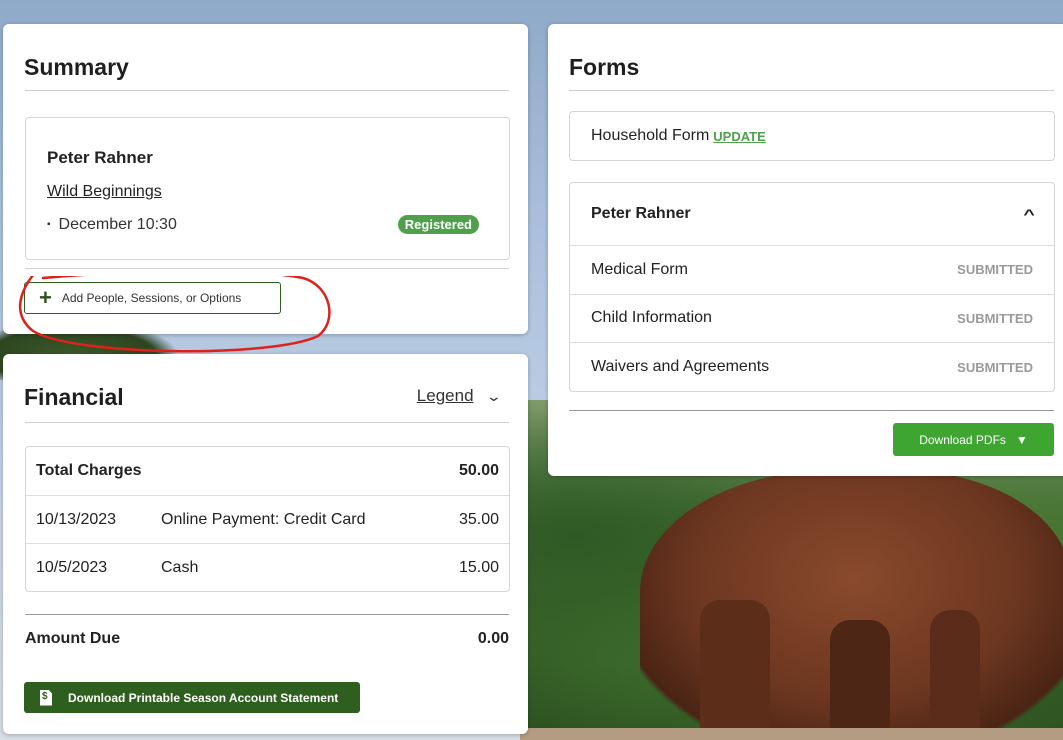 The width and height of the screenshot is (1063, 740). Describe the element at coordinates (1028, 214) in the screenshot. I see `chevron-up-icon: ^` at that location.